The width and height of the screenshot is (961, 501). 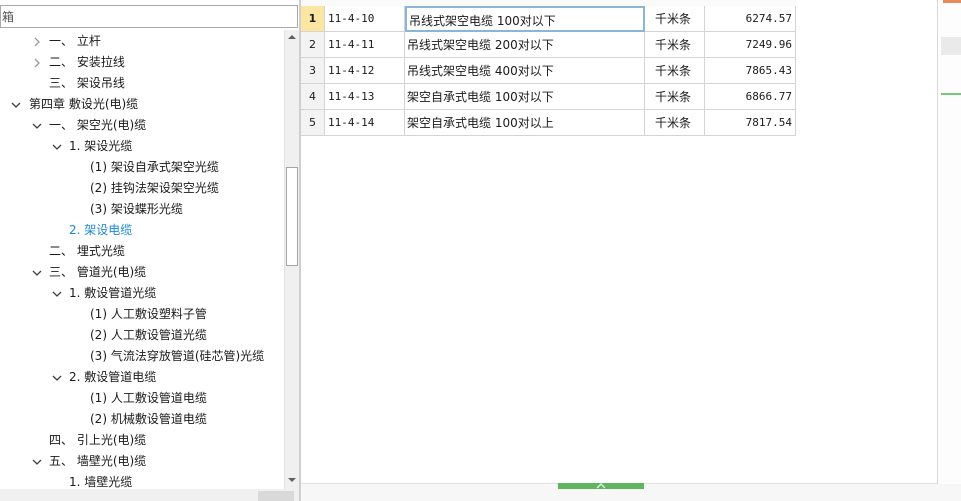 I want to click on tree-node-label: 一、 立杆, so click(x=75, y=41).